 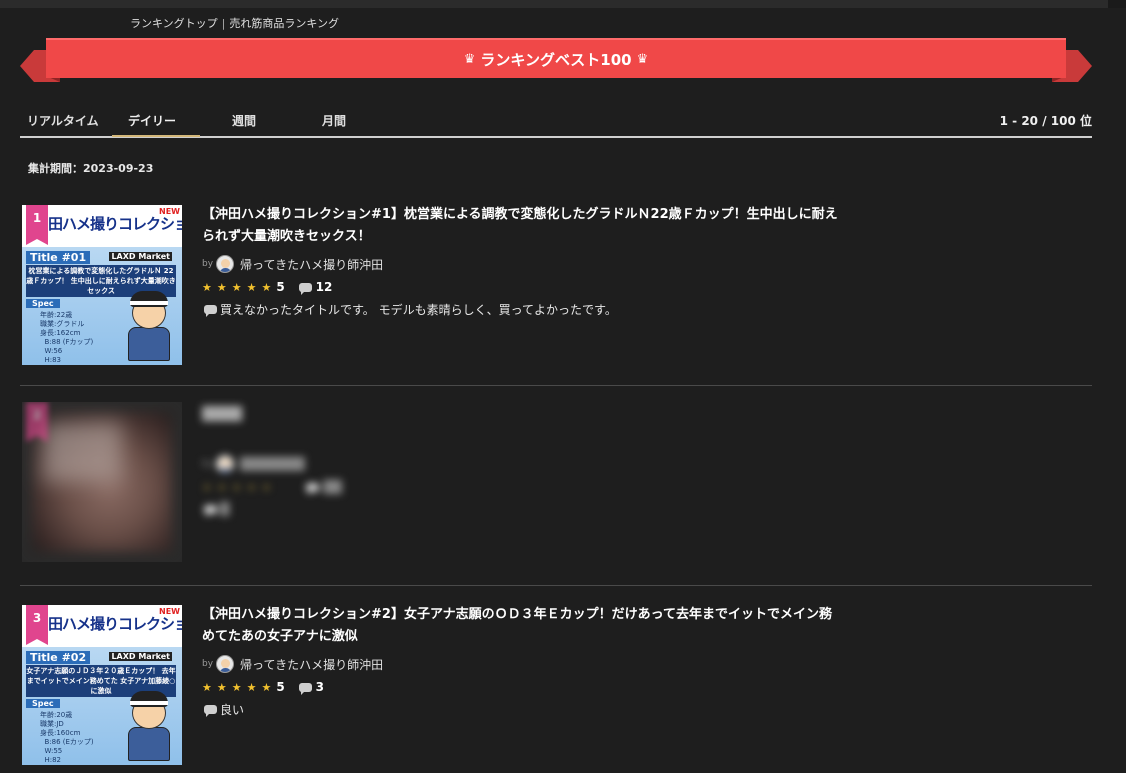 I want to click on item-review: █, so click(x=522, y=509).